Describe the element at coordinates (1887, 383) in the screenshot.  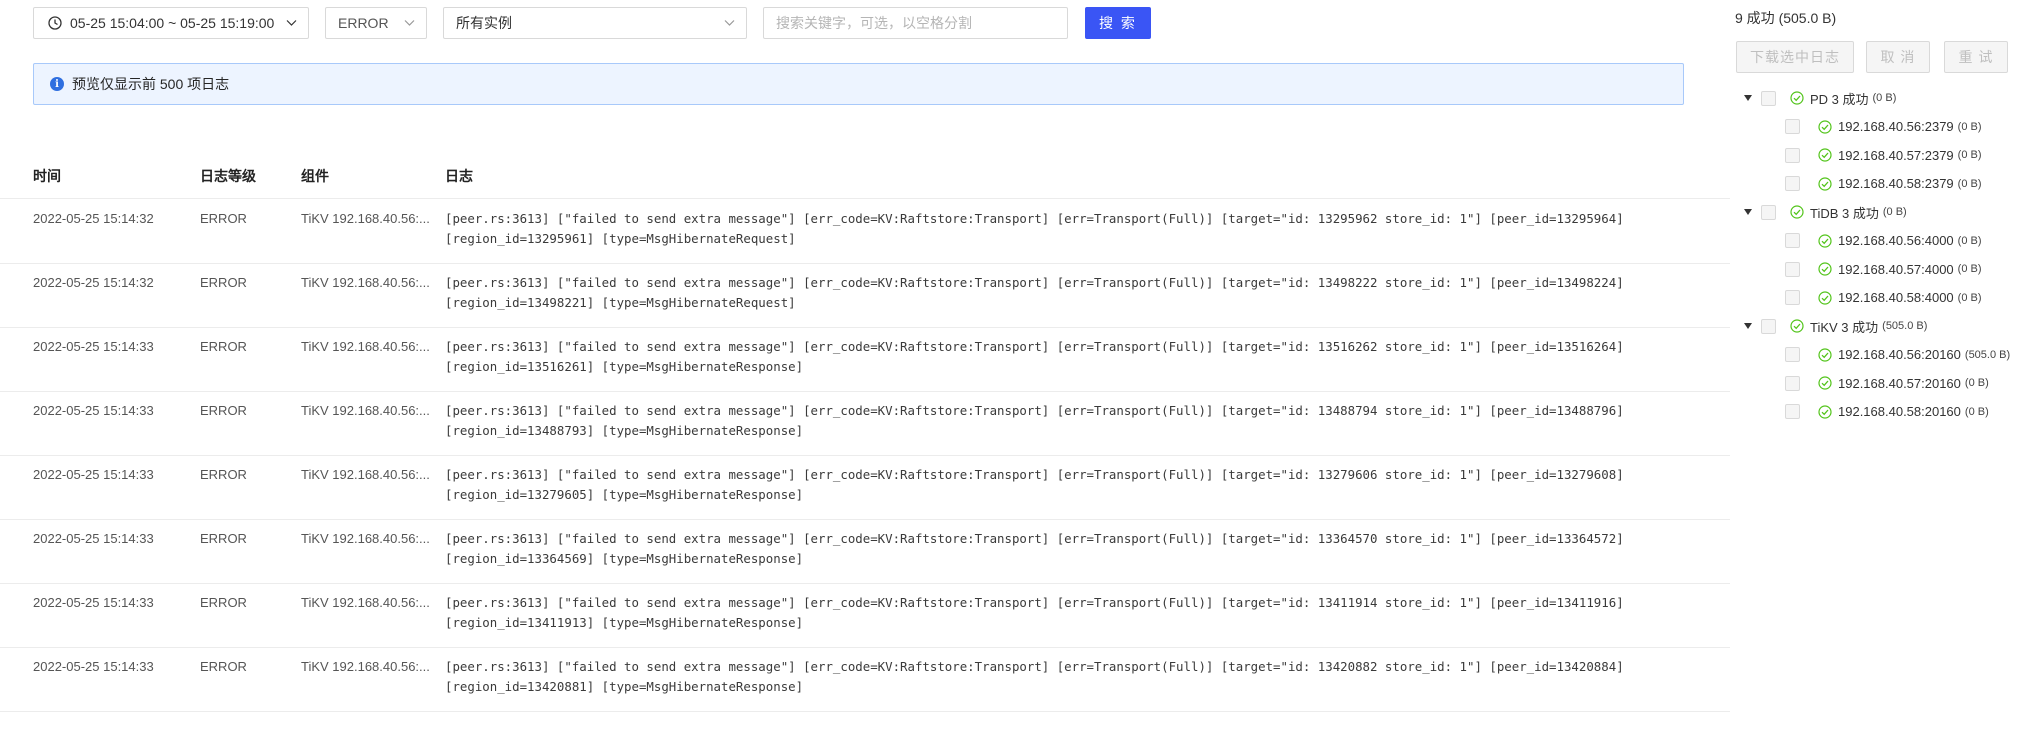
I see `tree-item: 192.168.40.57:20160 (0 B)` at that location.